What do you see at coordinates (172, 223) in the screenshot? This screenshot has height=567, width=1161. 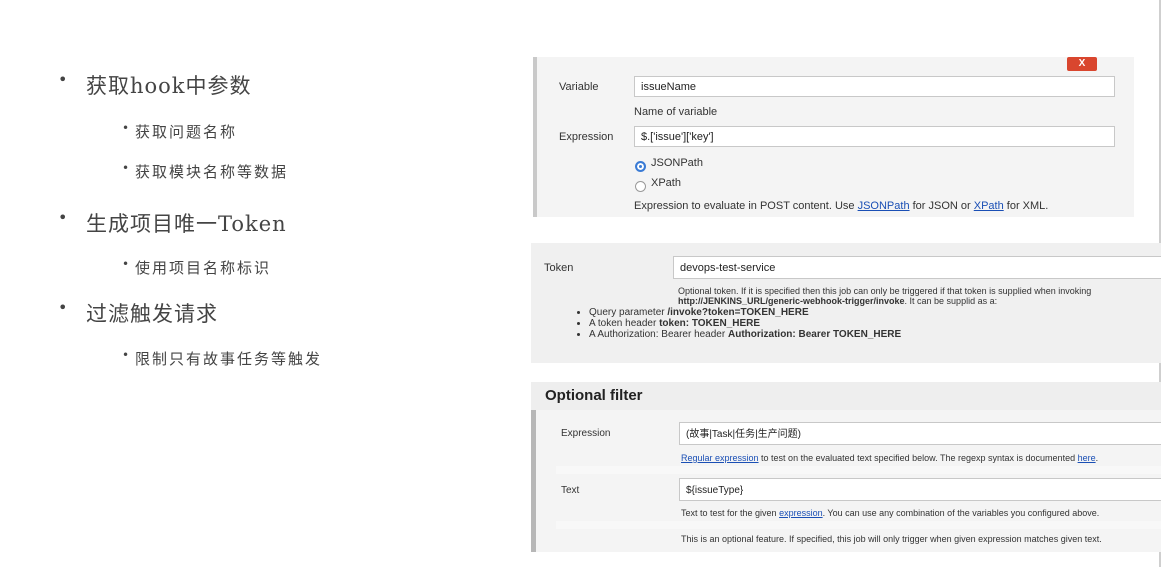 I see `bullet-token: 生成项目唯一Token` at bounding box center [172, 223].